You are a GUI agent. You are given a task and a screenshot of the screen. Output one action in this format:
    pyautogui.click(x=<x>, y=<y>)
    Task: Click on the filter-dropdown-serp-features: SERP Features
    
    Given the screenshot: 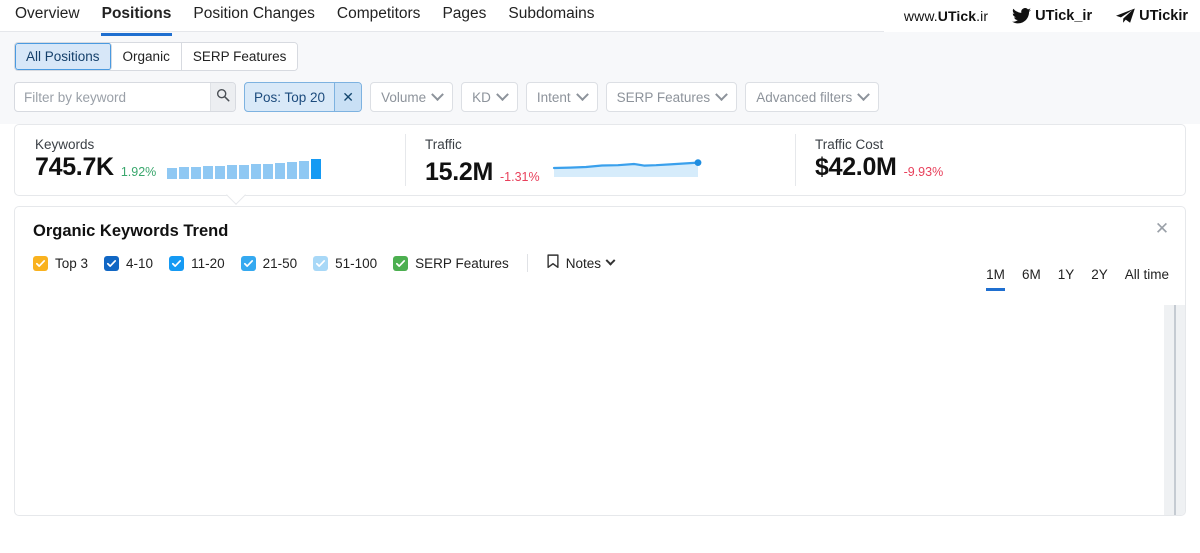 What is the action you would take?
    pyautogui.click(x=671, y=97)
    